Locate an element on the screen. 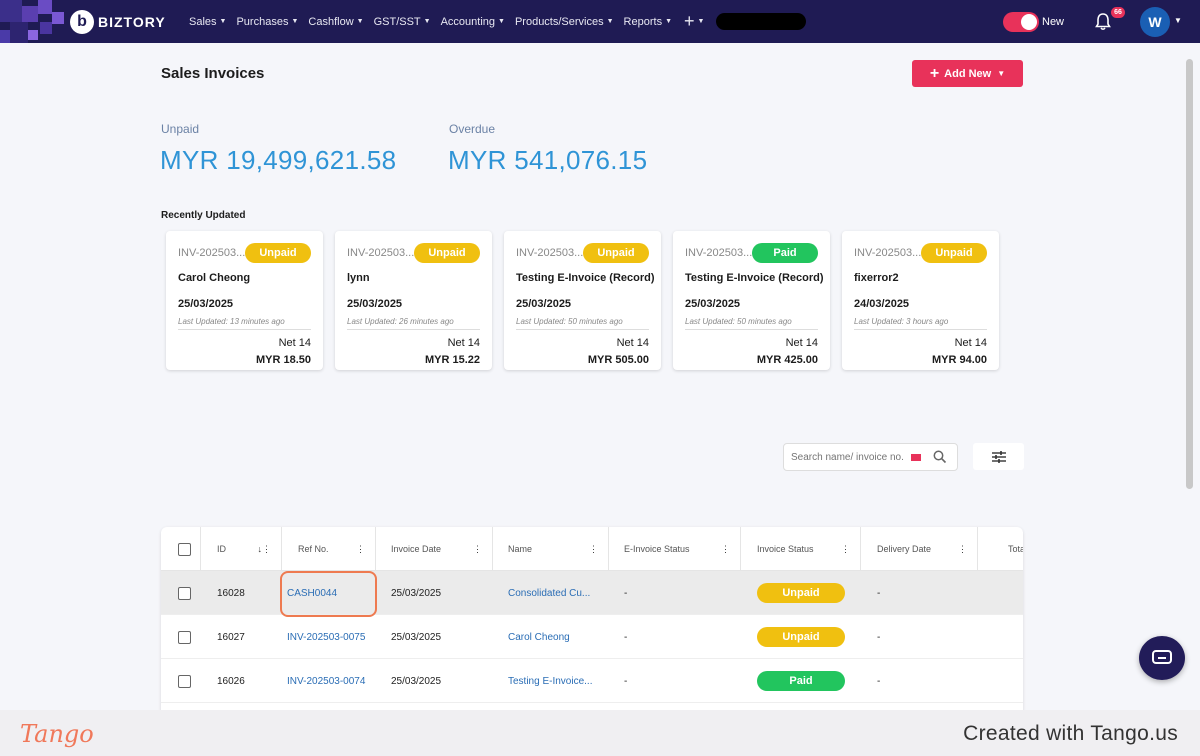 The width and height of the screenshot is (1200, 756). add-new-label: Add New is located at coordinates (968, 73).